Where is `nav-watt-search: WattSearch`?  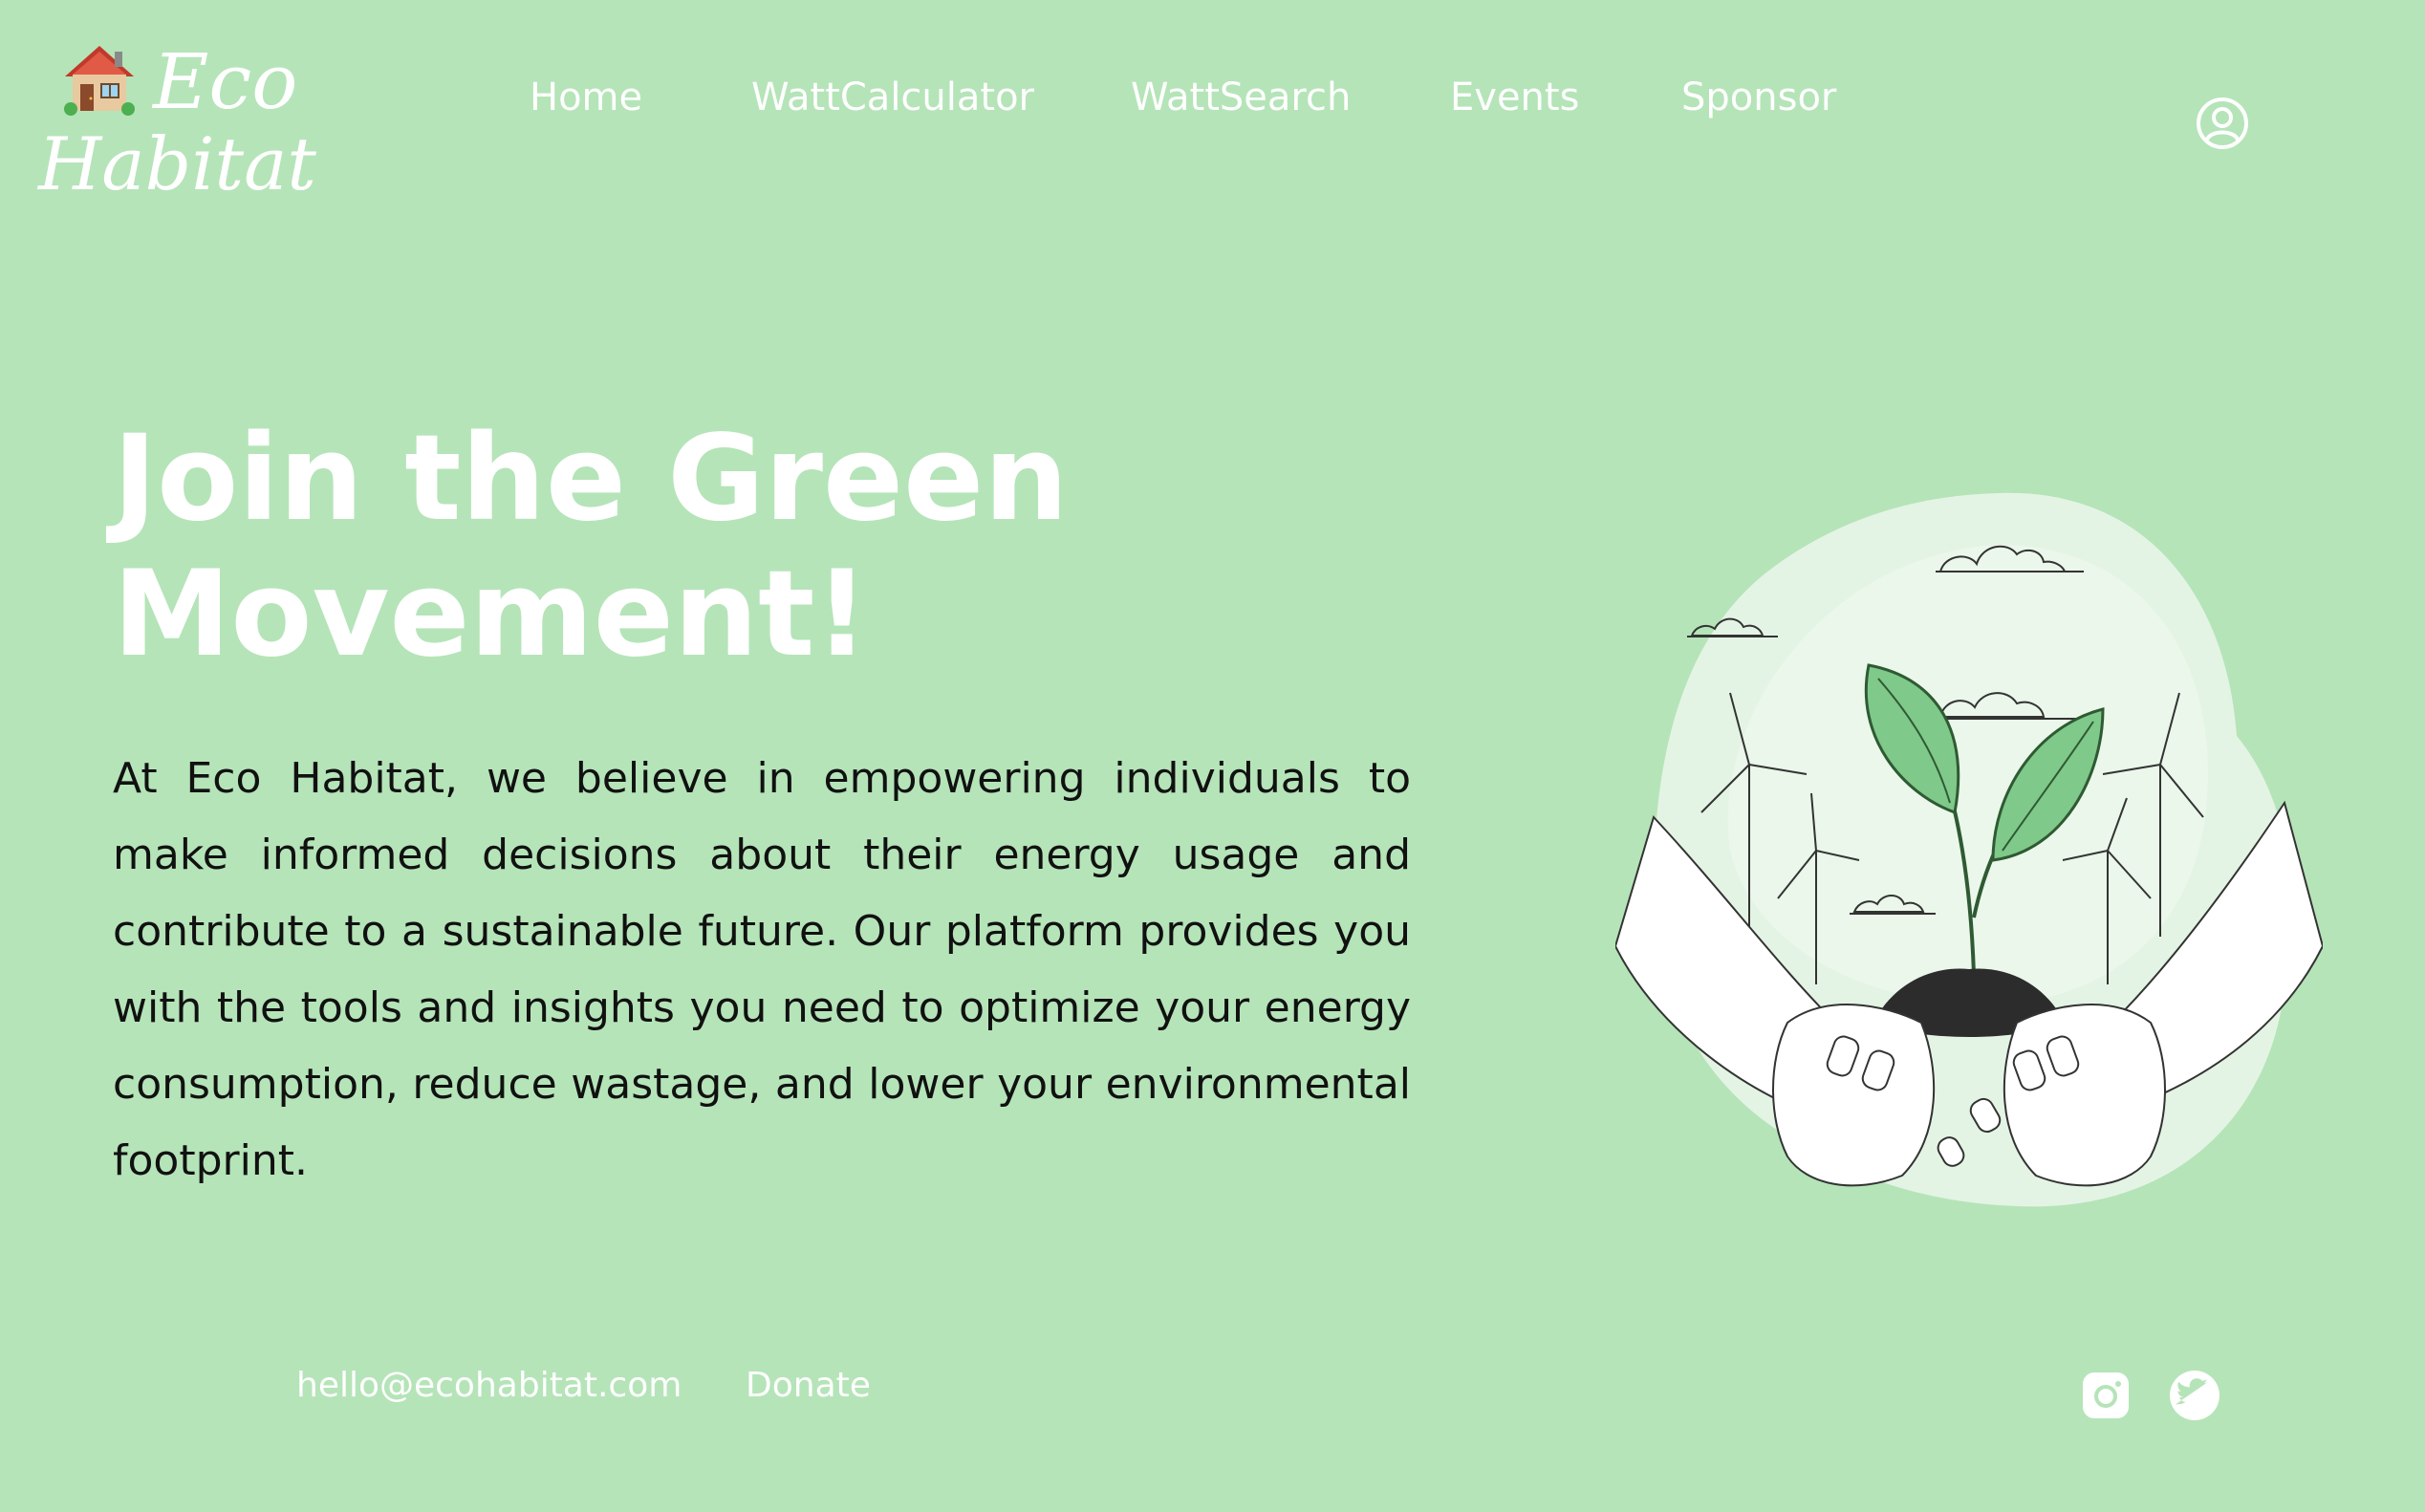
nav-watt-search: WattSearch is located at coordinates (1241, 97).